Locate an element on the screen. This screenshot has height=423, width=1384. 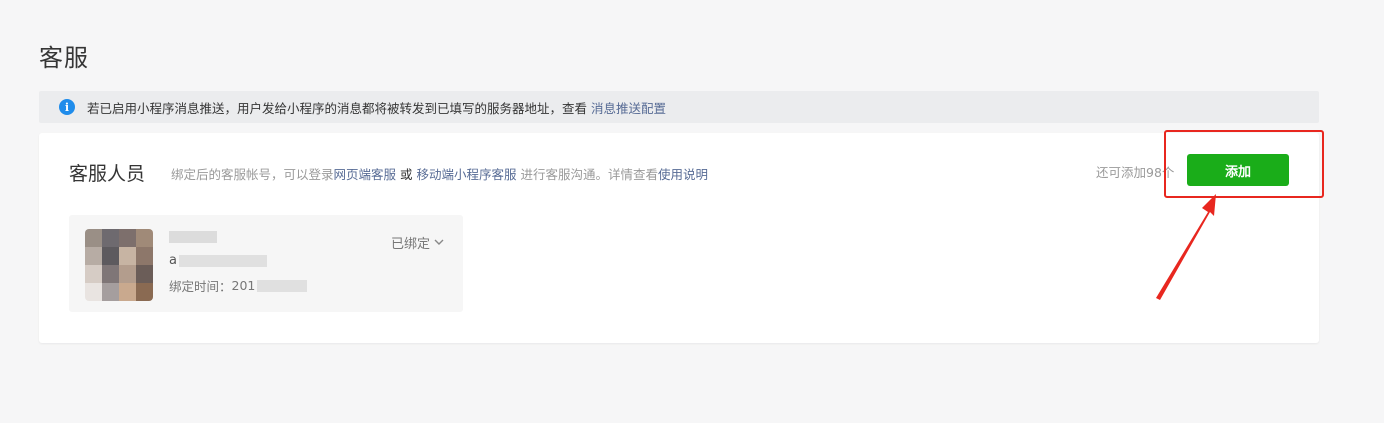
desc-prefix: 绑定后的客服帐号，可以登录 is located at coordinates (252, 174).